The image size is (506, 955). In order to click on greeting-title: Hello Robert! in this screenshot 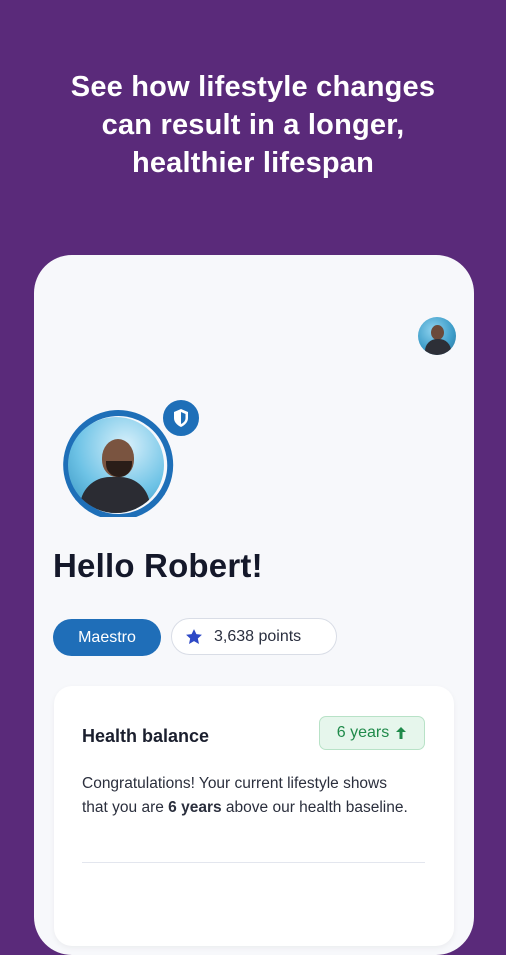, I will do `click(158, 565)`.